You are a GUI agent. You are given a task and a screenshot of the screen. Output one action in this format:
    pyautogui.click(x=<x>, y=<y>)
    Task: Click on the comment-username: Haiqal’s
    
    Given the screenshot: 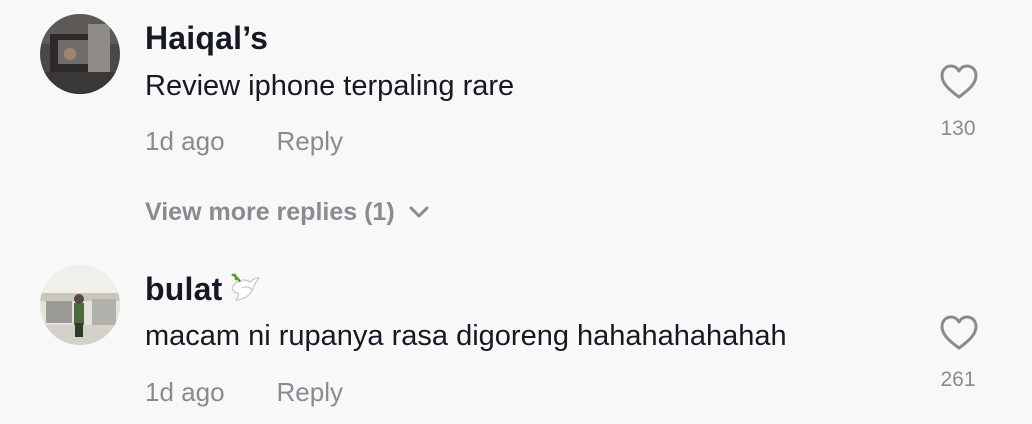 What is the action you would take?
    pyautogui.click(x=206, y=38)
    